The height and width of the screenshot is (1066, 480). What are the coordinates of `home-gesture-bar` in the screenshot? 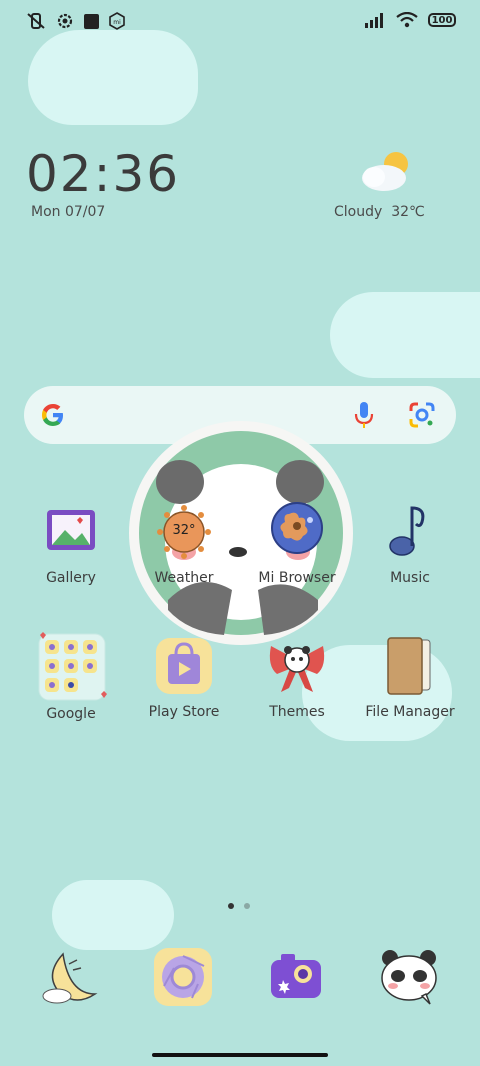 It's located at (240, 1055).